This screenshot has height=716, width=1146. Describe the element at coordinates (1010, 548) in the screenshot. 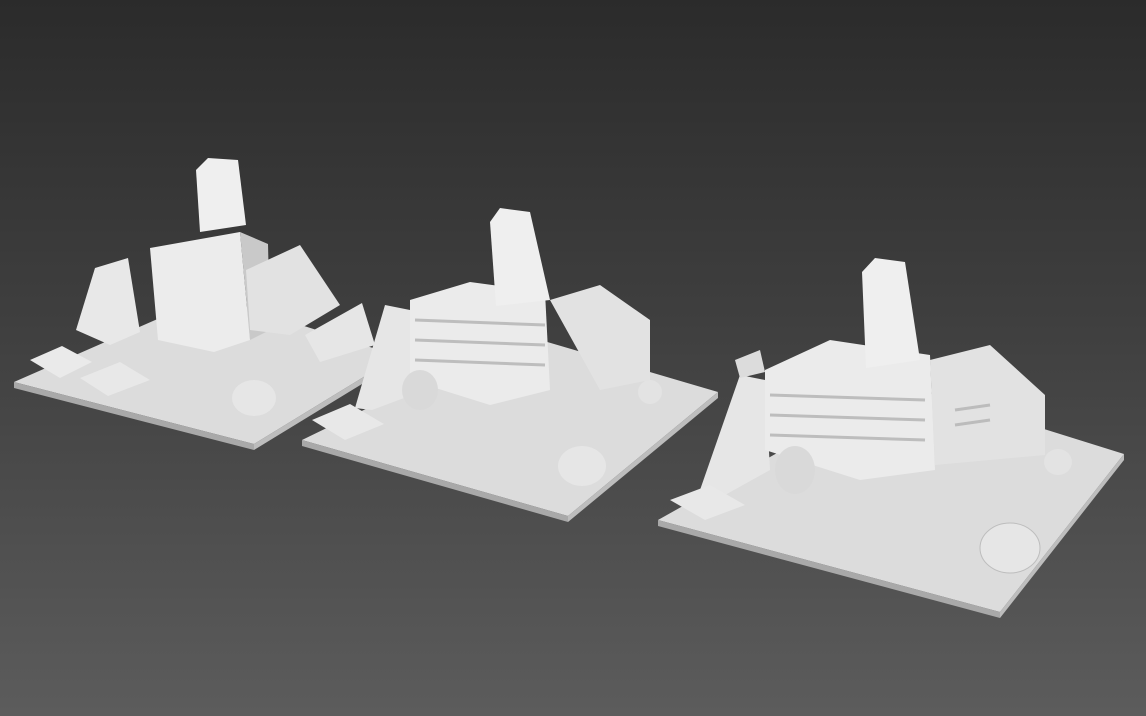

I see `geodesic-dome` at that location.